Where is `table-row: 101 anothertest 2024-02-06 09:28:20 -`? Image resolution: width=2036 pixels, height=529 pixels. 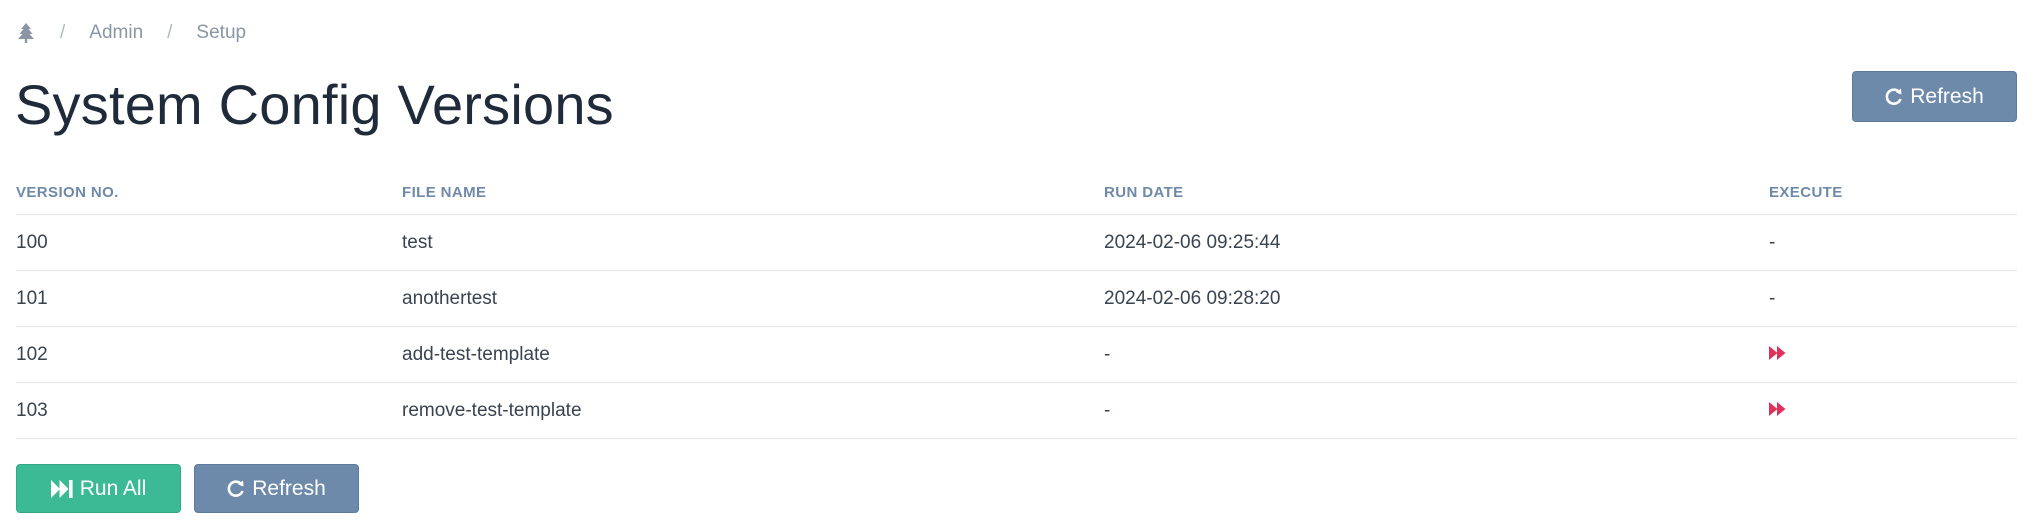
table-row: 101 anothertest 2024-02-06 09:28:20 - is located at coordinates (1016, 298).